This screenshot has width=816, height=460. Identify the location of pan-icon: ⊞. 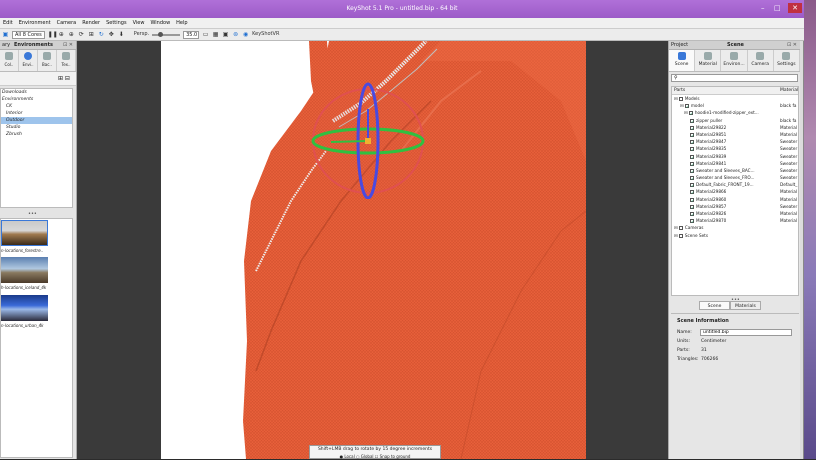
(91, 34).